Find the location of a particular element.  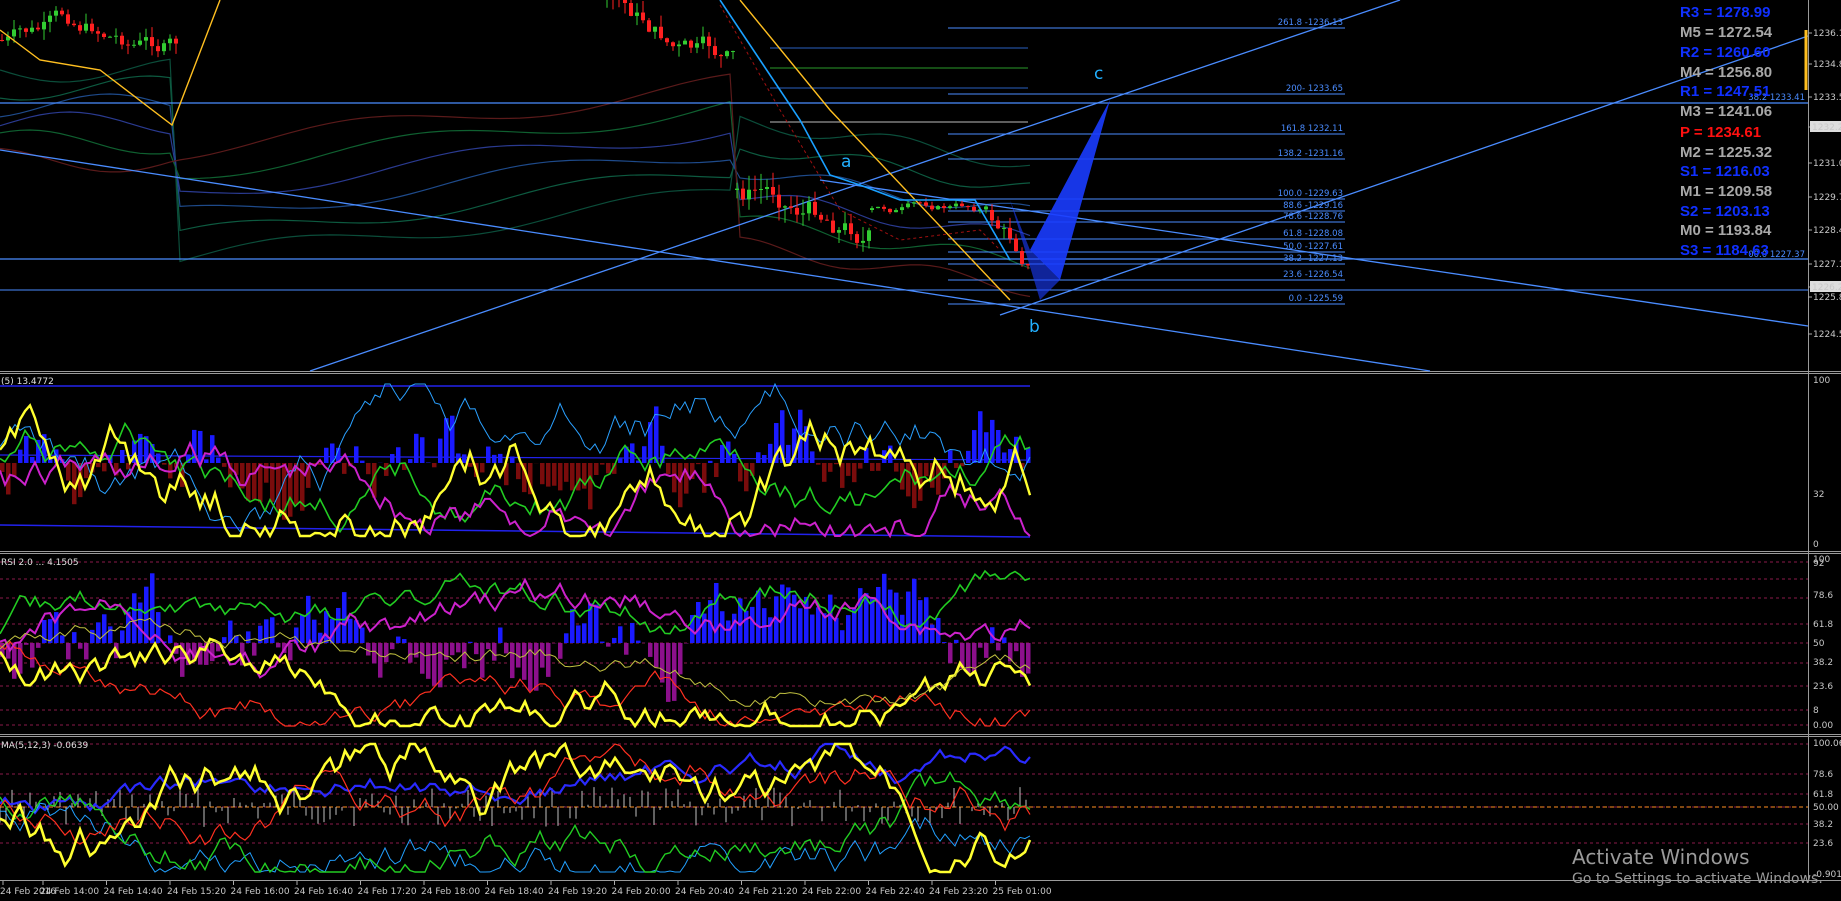

fib-level-label: 0.0 -1225.59 is located at coordinates (1316, 299).